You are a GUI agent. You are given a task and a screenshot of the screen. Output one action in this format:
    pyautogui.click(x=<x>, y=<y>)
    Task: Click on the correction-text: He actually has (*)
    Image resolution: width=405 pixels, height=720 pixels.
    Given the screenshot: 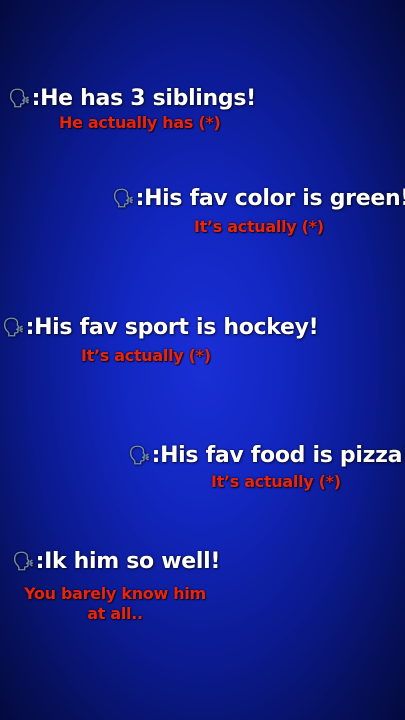 What is the action you would take?
    pyautogui.click(x=140, y=122)
    